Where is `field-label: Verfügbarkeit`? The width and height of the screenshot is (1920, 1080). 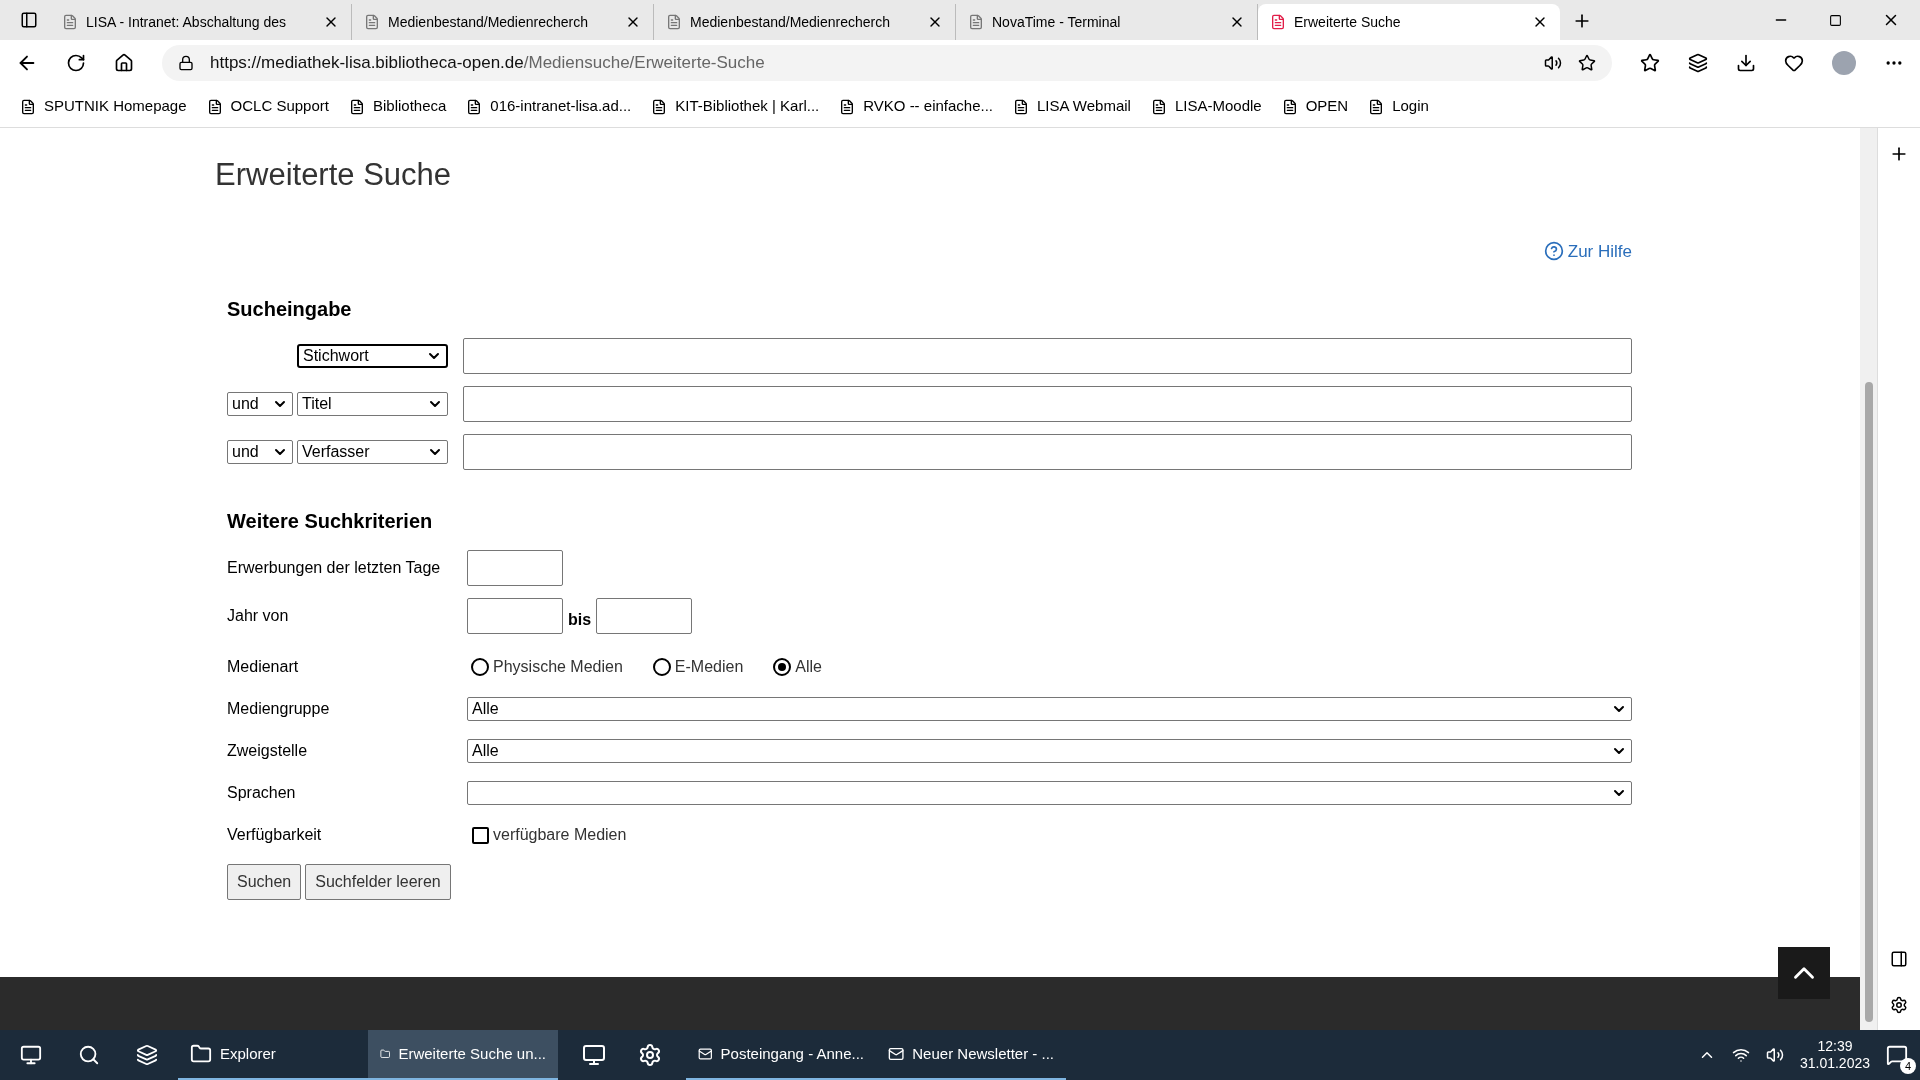
field-label: Verfügbarkeit is located at coordinates (275, 835).